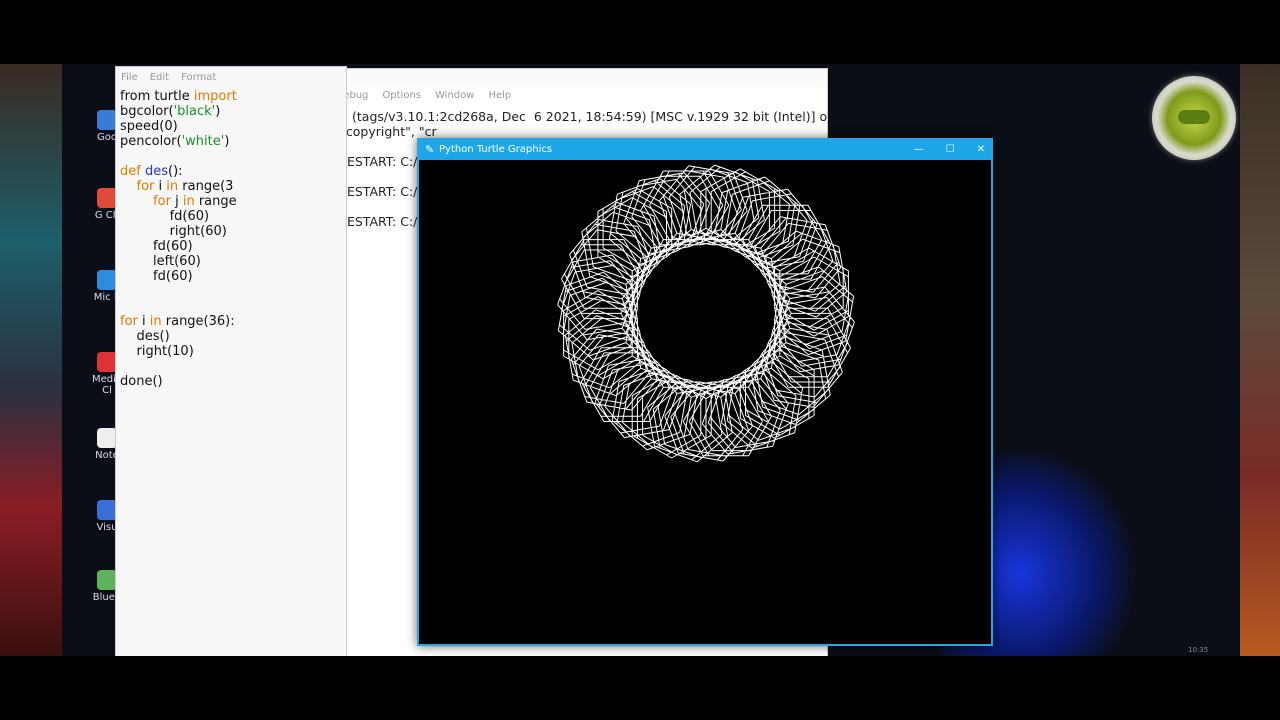  Describe the element at coordinates (231, 111) in the screenshot. I see `code-line: bgcolor('black')` at that location.